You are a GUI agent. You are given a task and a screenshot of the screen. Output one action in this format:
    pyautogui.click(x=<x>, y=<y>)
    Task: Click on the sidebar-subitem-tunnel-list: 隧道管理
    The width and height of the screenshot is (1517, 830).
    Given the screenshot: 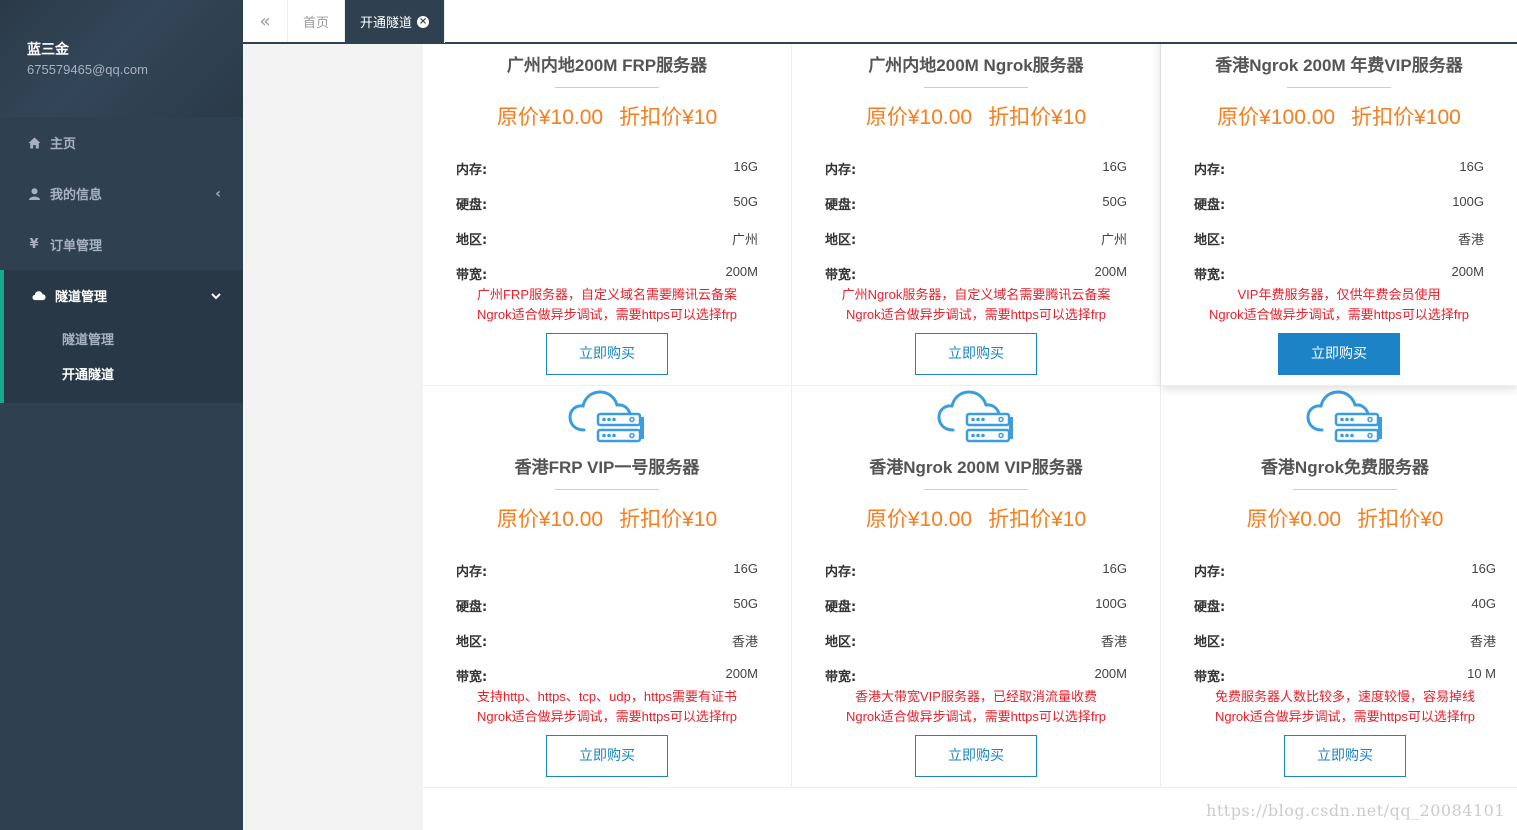 What is the action you would take?
    pyautogui.click(x=123, y=338)
    